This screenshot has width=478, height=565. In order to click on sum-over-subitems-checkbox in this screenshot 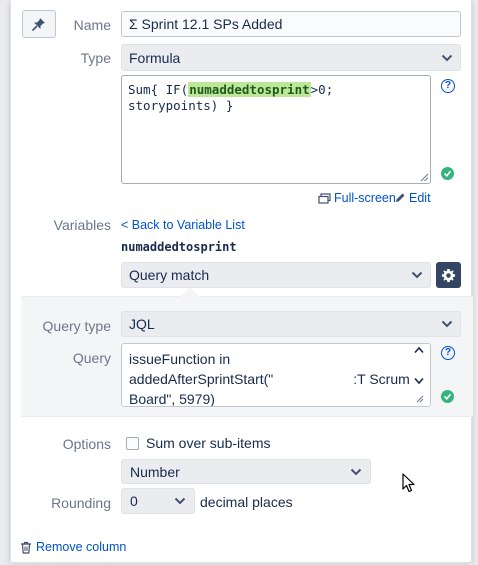, I will do `click(132, 443)`.